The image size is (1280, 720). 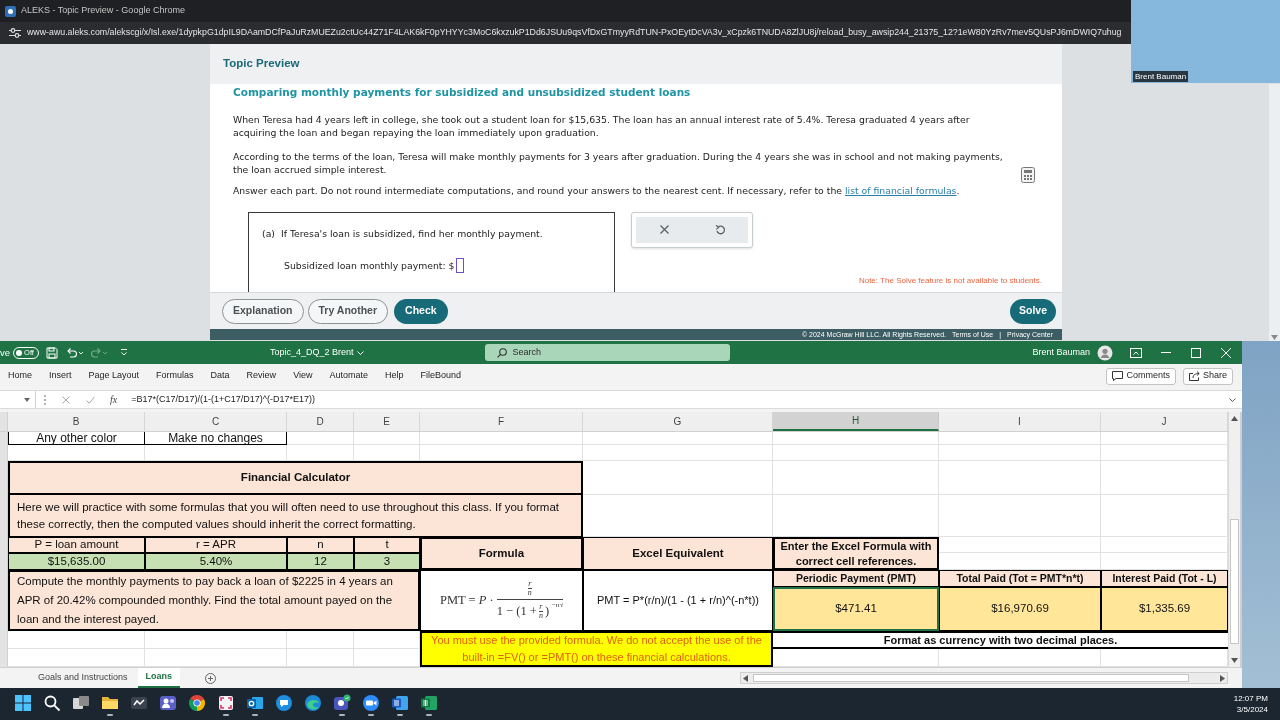 What do you see at coordinates (138, 703) in the screenshot?
I see `scribble-tile-icon` at bounding box center [138, 703].